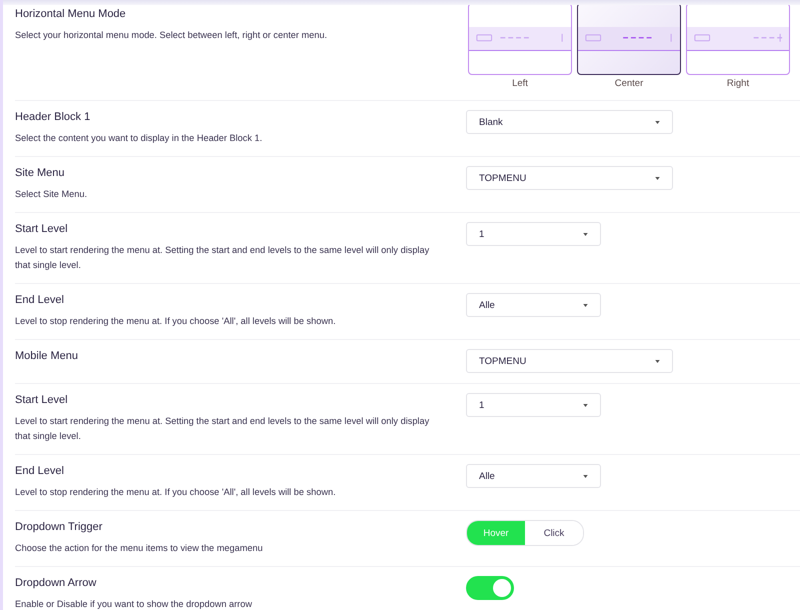  I want to click on layout-option-label: Right, so click(738, 83).